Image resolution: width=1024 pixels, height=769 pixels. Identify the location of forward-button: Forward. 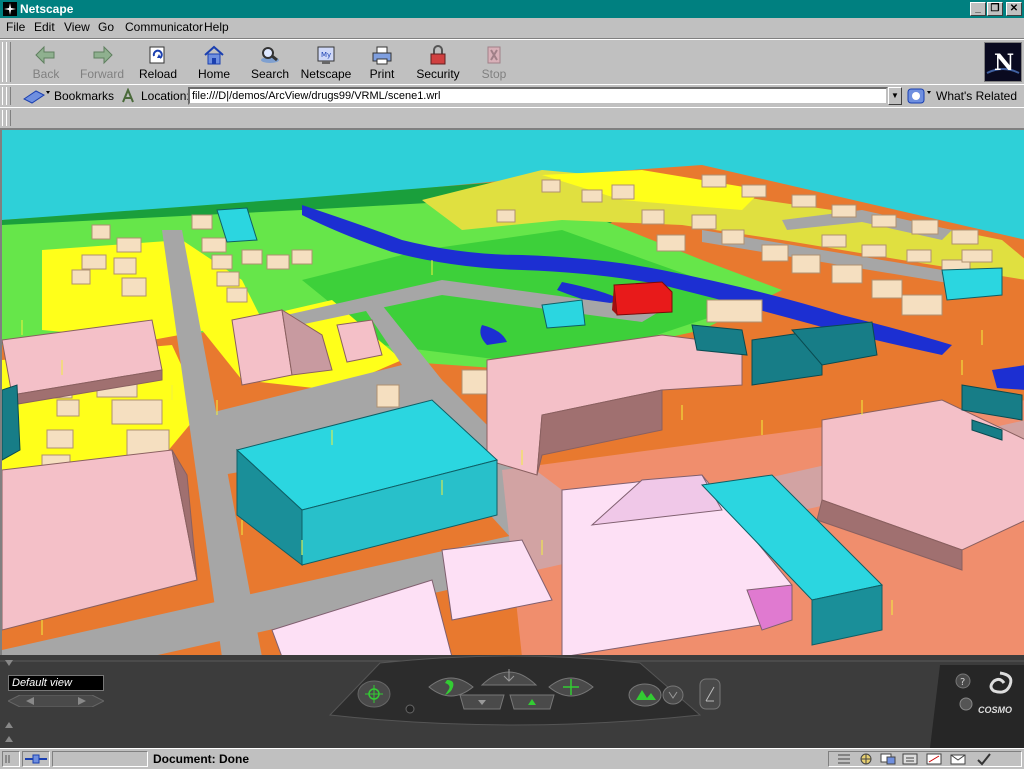
(102, 62).